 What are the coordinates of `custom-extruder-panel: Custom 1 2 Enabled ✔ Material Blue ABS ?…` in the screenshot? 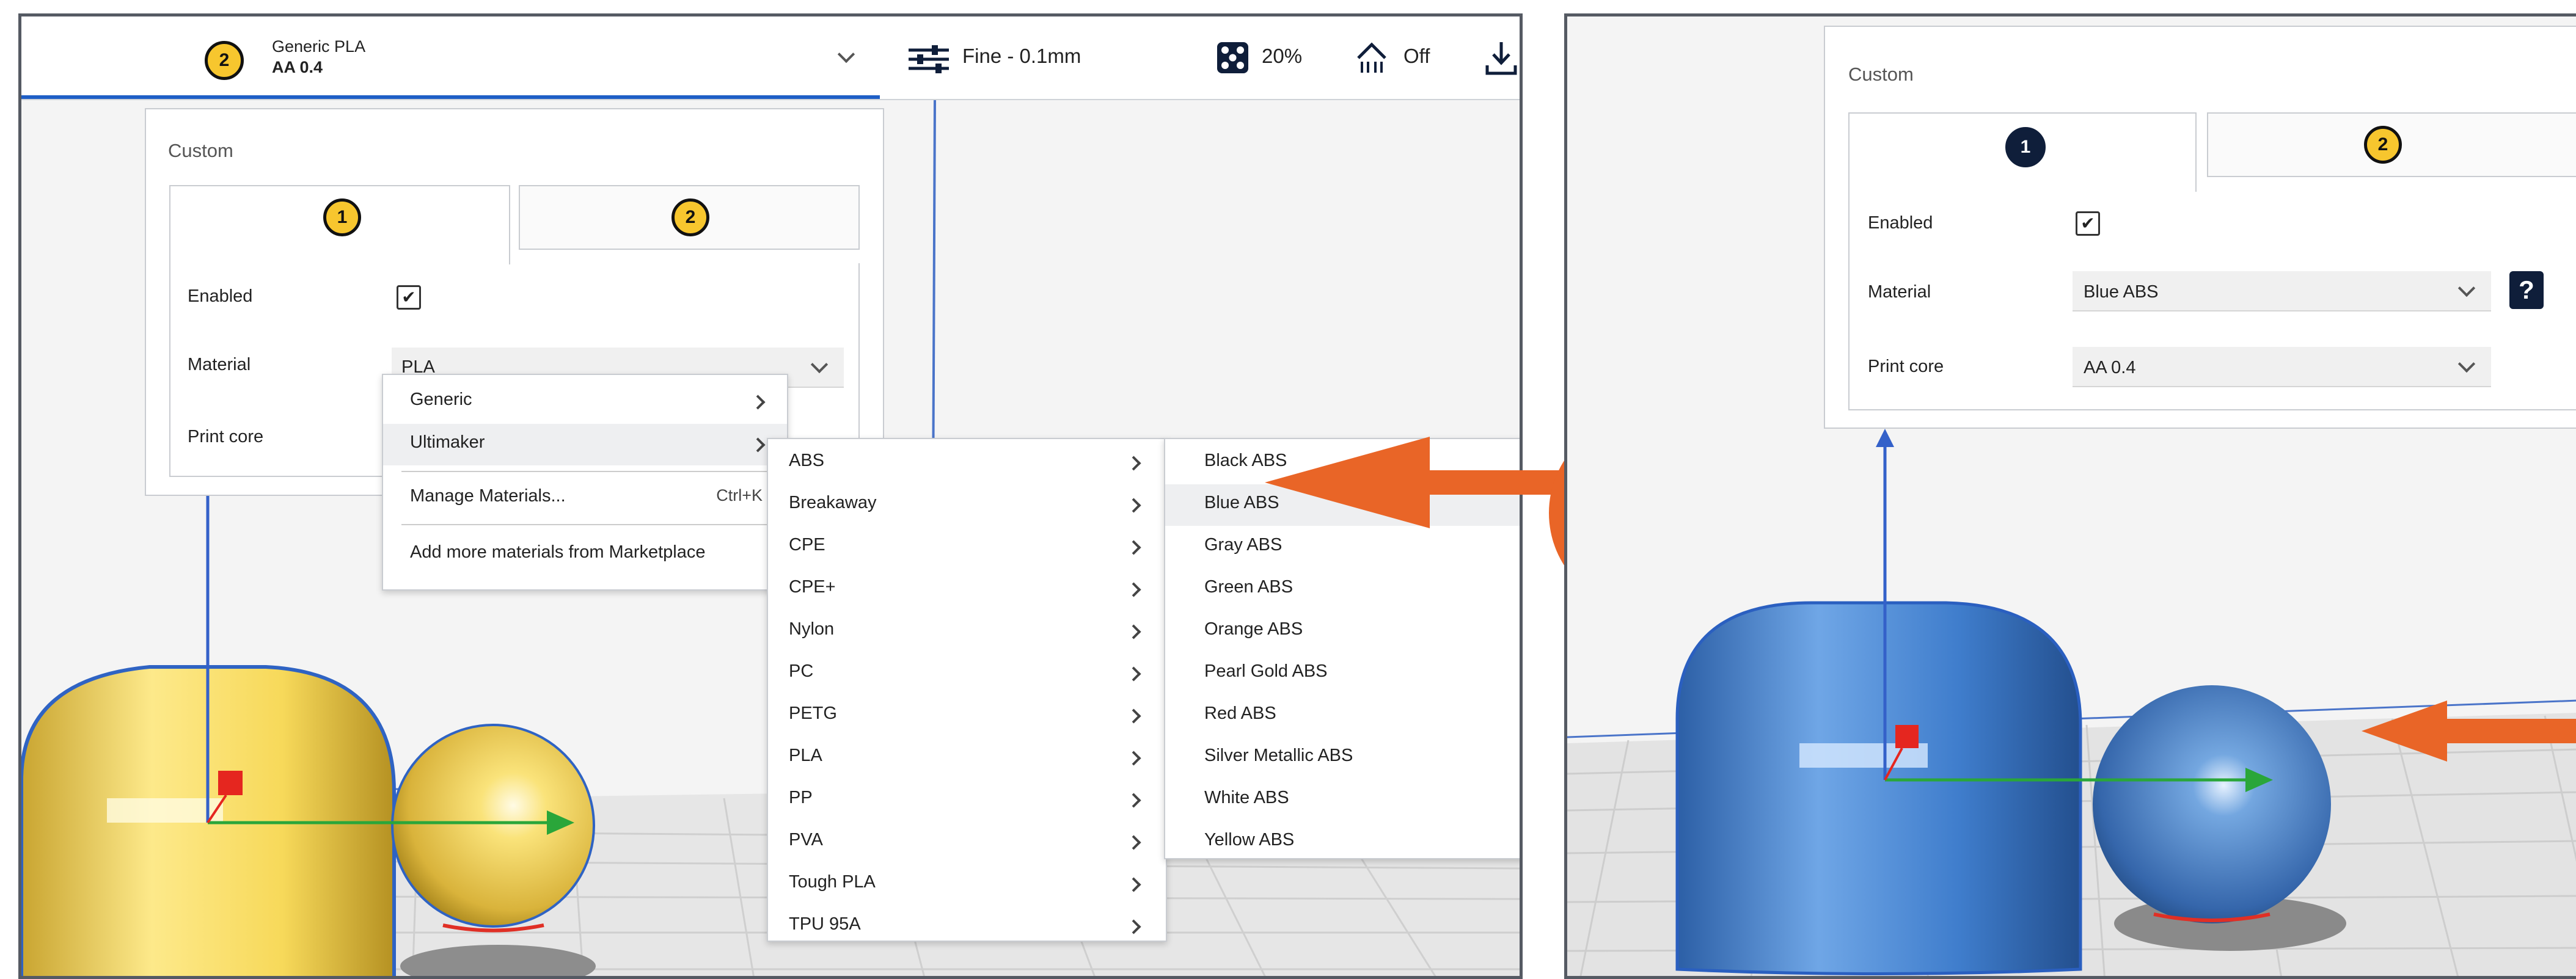 It's located at (2200, 227).